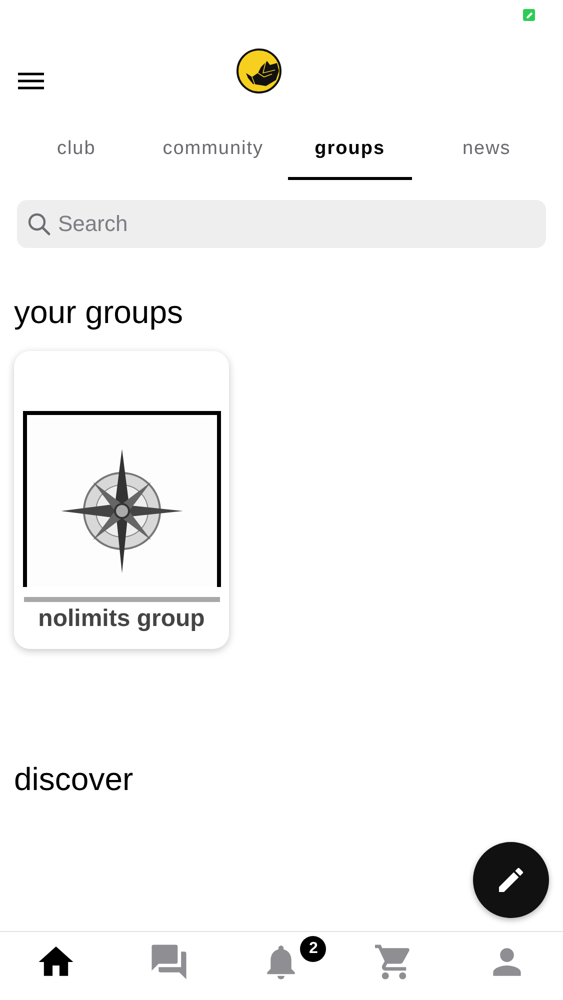 This screenshot has height=1000, width=563. What do you see at coordinates (281, 224) in the screenshot?
I see `search-field: Search` at bounding box center [281, 224].